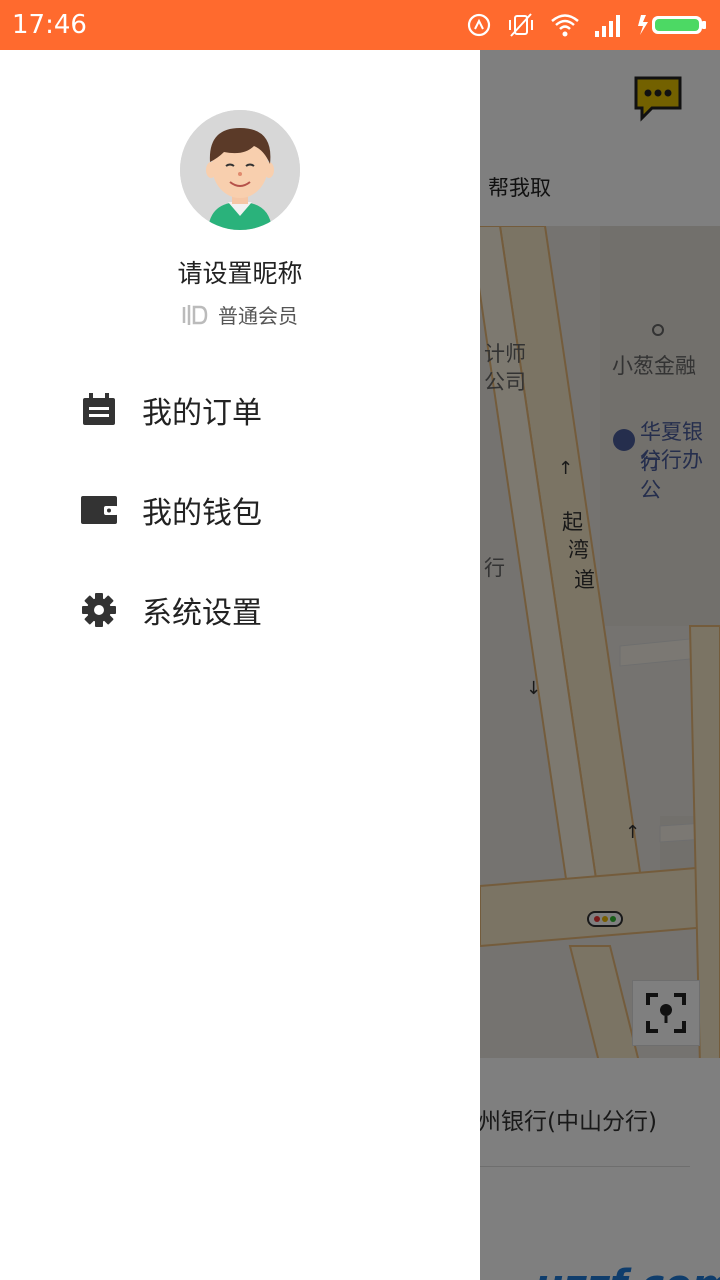 Image resolution: width=720 pixels, height=1280 pixels. I want to click on signal-icon, so click(607, 26).